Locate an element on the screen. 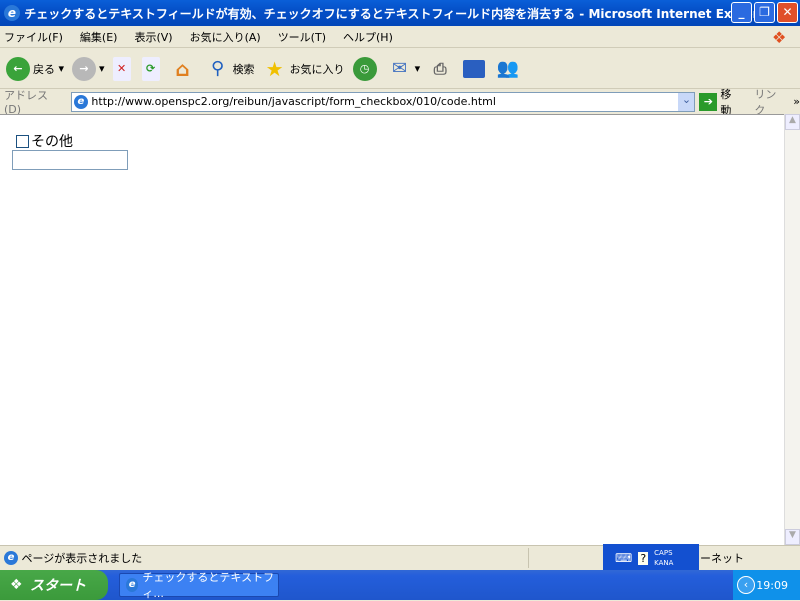 This screenshot has width=800, height=601. system-tray: ‹ 19:09 is located at coordinates (766, 585).